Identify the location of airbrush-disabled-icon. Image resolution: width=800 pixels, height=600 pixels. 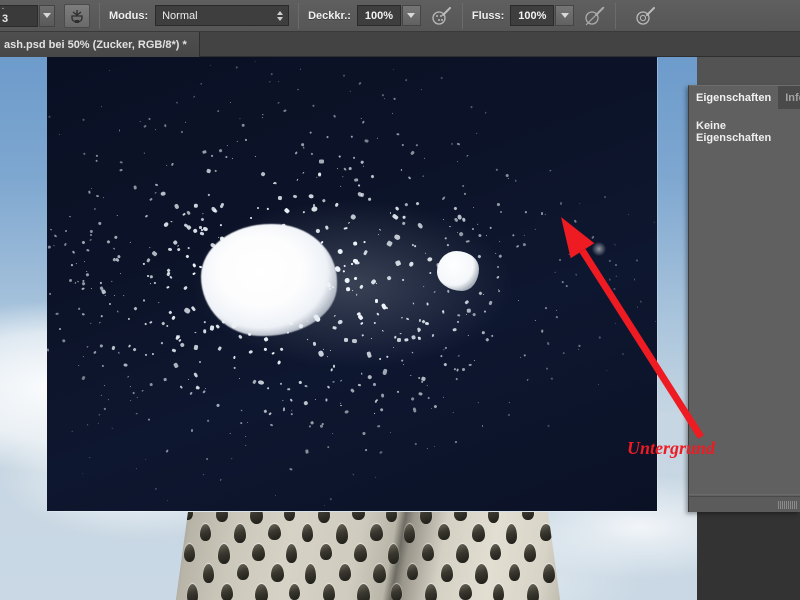
(595, 16).